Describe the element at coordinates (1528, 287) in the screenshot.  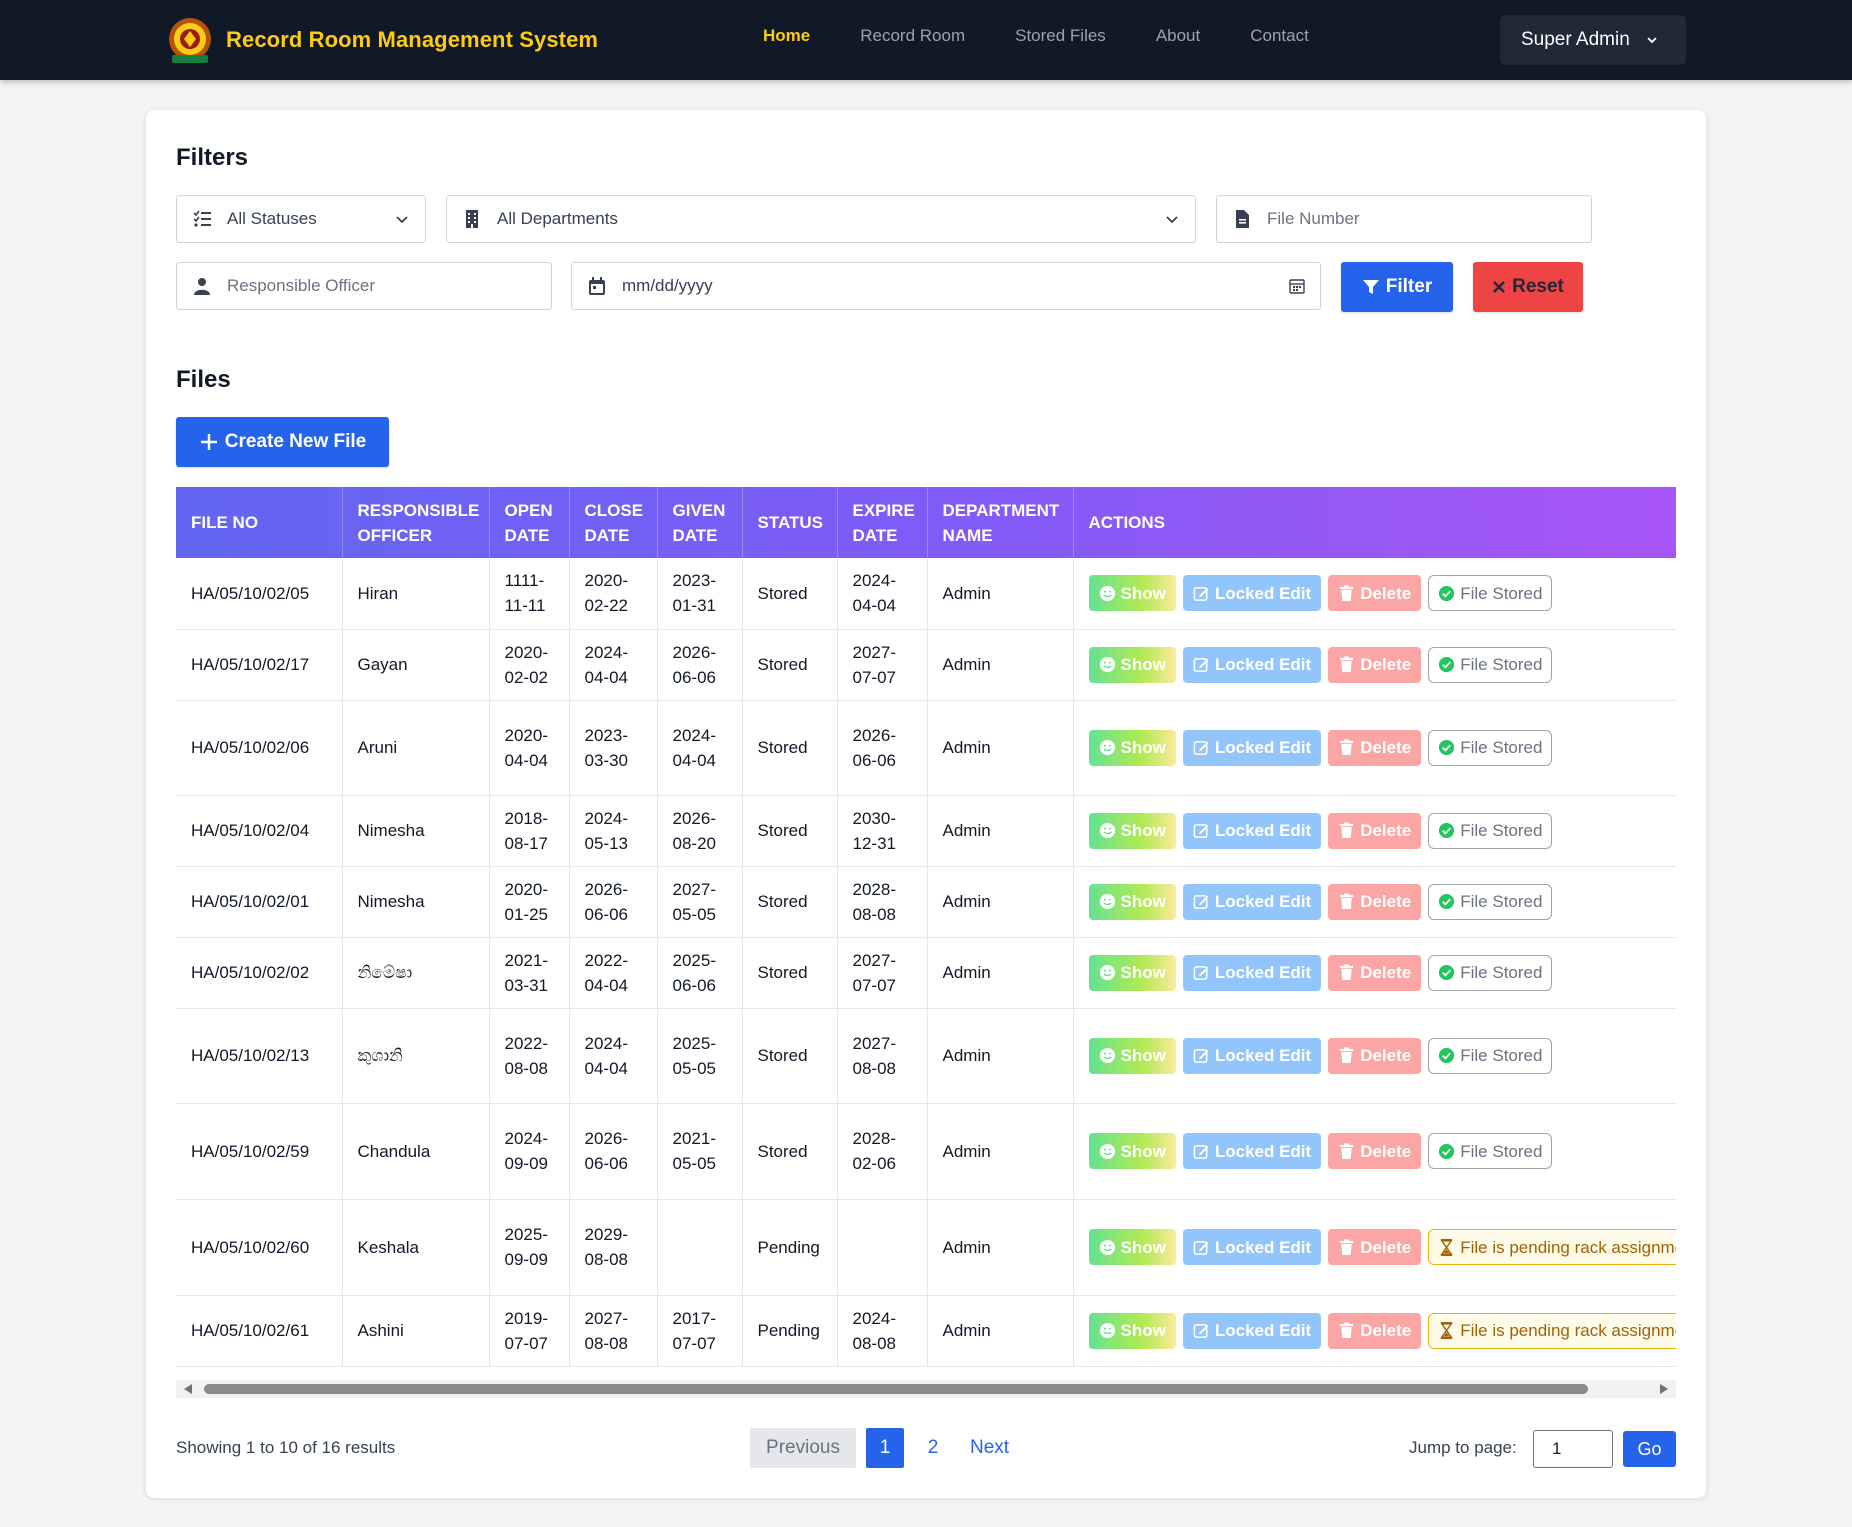
I see `reset-button: Reset` at that location.